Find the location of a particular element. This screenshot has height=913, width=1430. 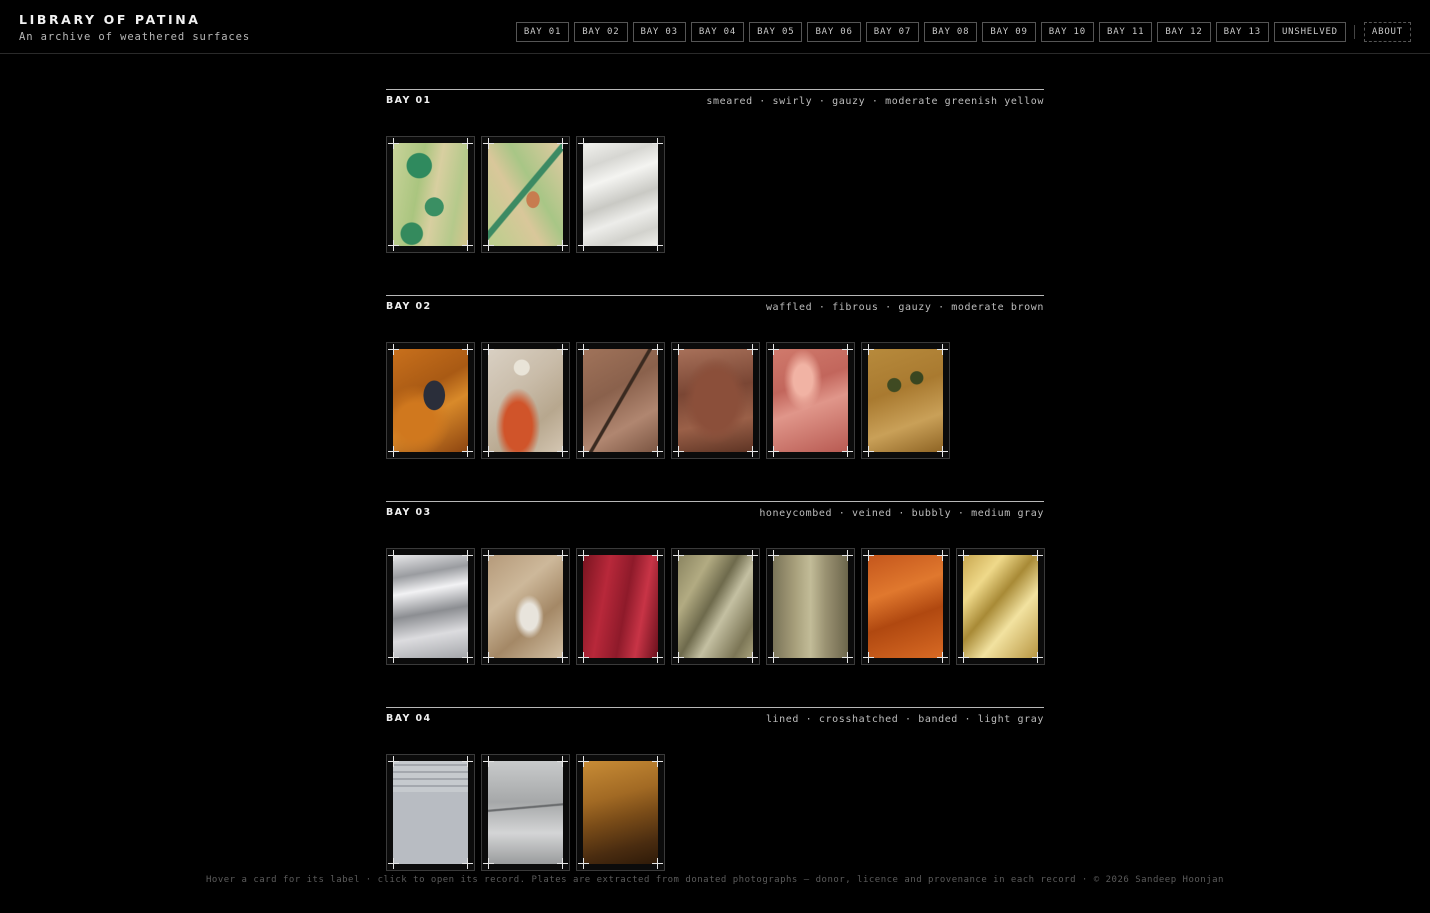

nav-divider is located at coordinates (1354, 32).